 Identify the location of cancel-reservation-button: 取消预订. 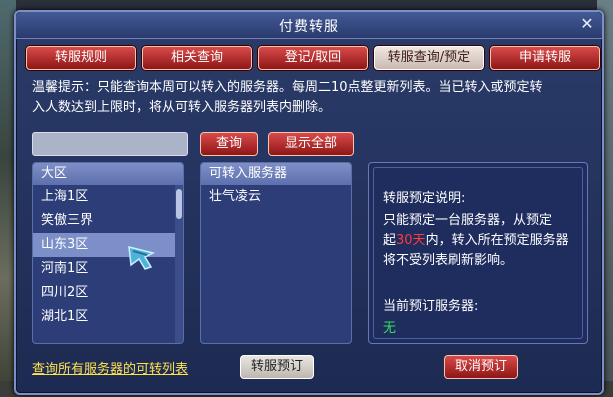
(481, 367).